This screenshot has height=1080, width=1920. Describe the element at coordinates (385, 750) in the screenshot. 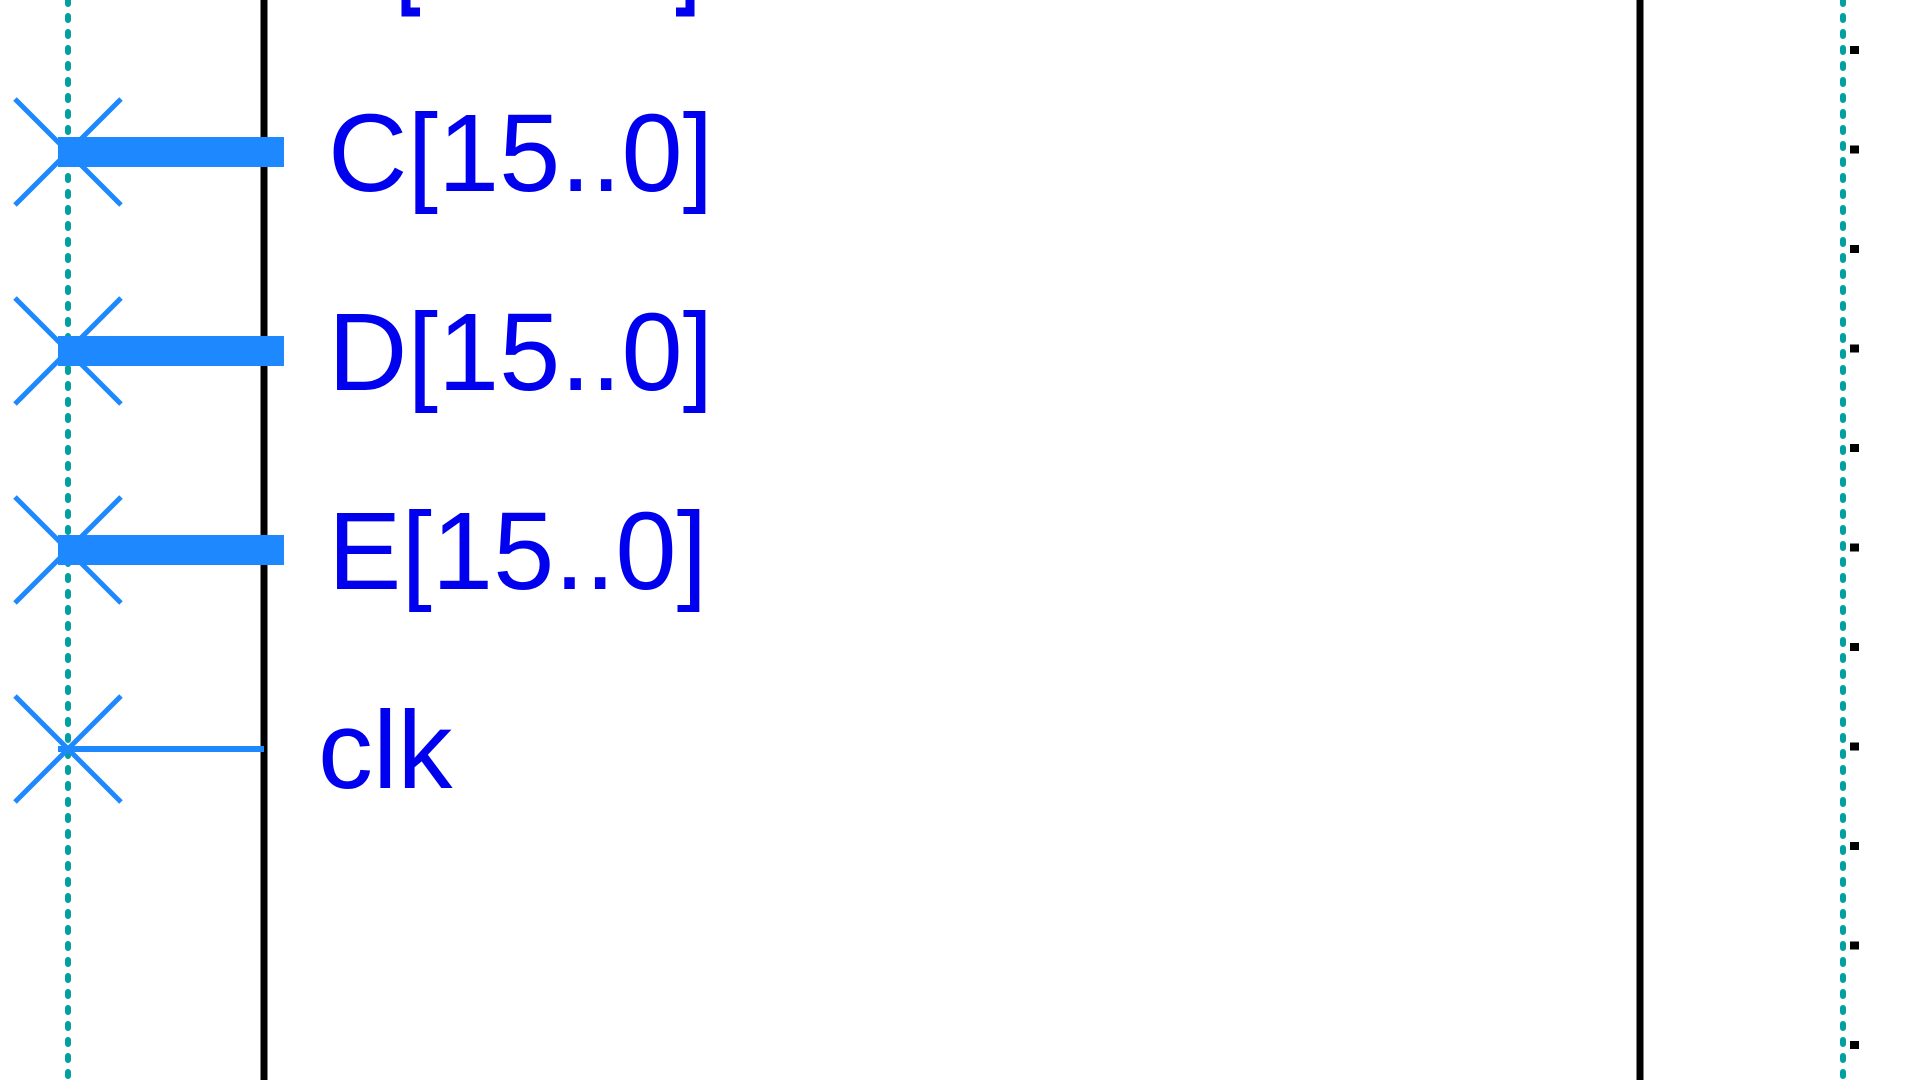

I see `pin-label: clk` at that location.